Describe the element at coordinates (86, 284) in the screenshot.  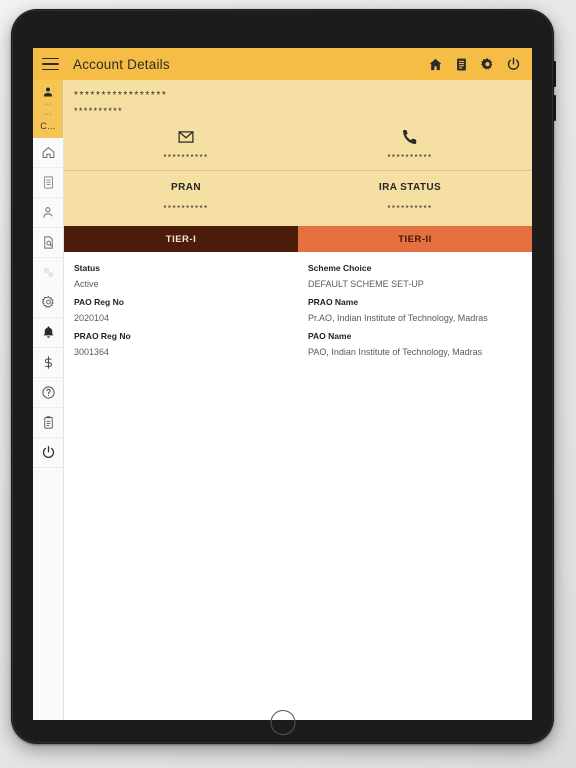
I see `detail-value: Active` at that location.